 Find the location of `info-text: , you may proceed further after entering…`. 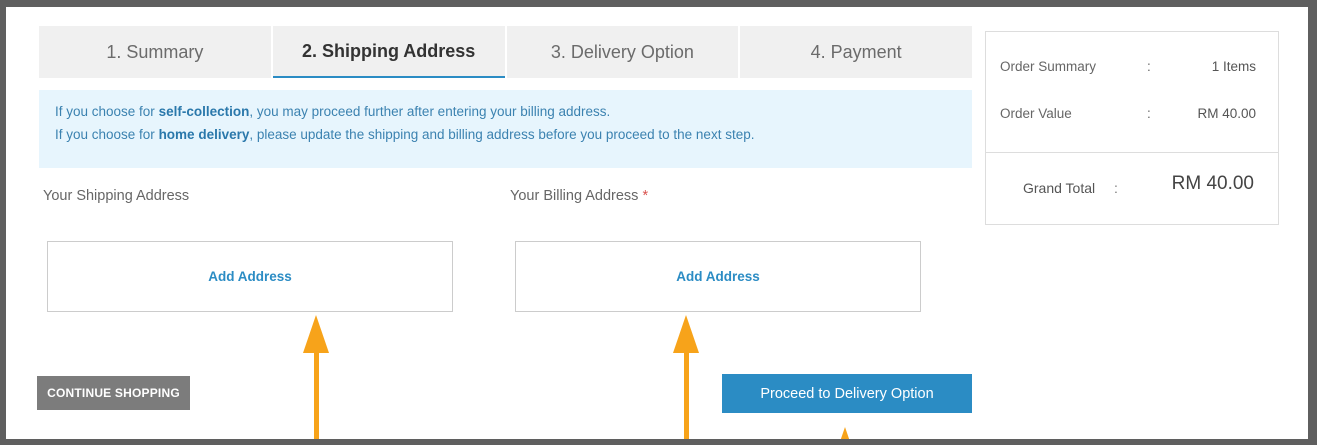

info-text: , you may proceed further after entering… is located at coordinates (430, 111).